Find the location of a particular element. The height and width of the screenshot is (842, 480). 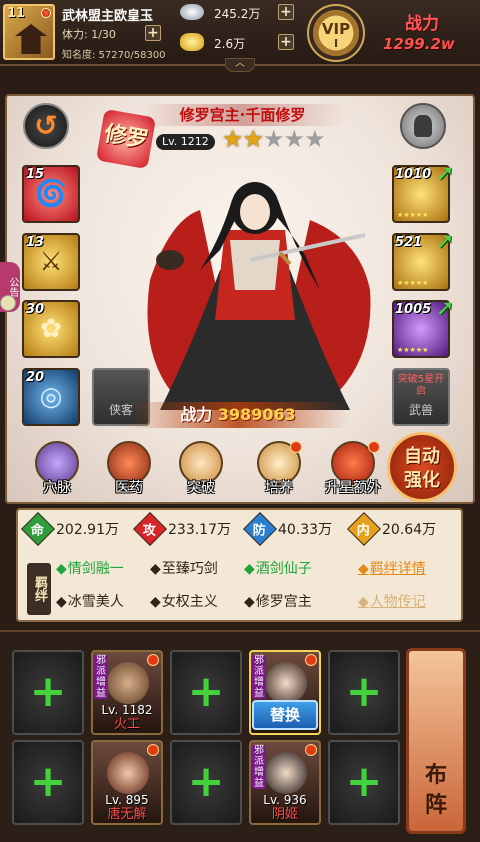

vip-level: I is located at coordinates (336, 43).